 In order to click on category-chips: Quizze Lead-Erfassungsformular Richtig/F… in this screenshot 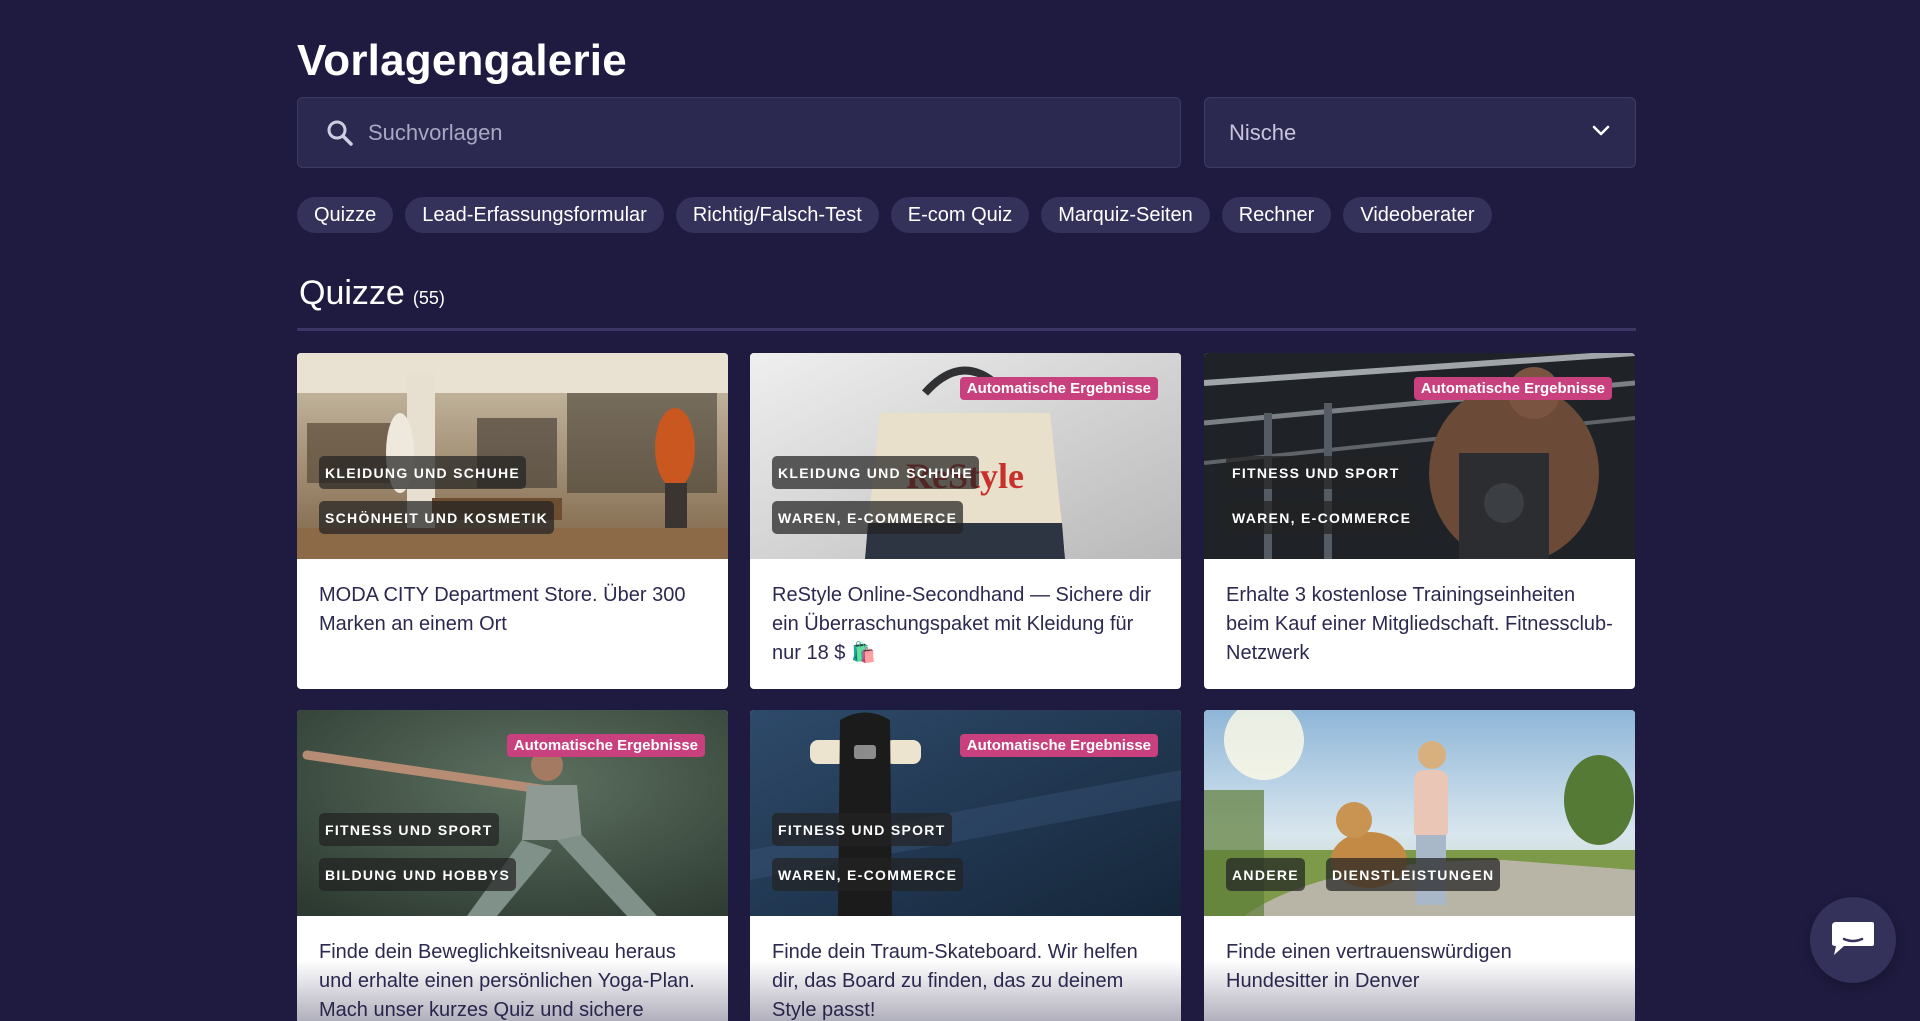, I will do `click(894, 215)`.